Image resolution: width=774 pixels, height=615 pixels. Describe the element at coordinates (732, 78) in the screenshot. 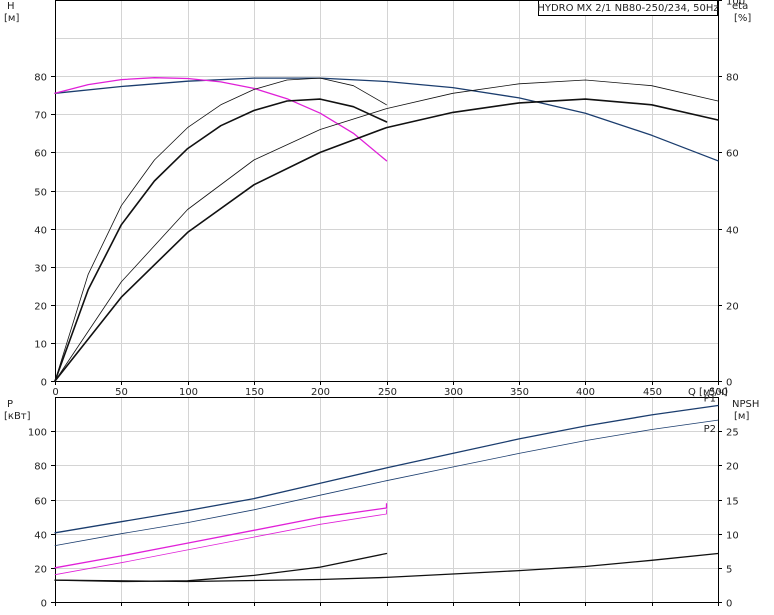

I see `y-right-tick-label: 80` at that location.